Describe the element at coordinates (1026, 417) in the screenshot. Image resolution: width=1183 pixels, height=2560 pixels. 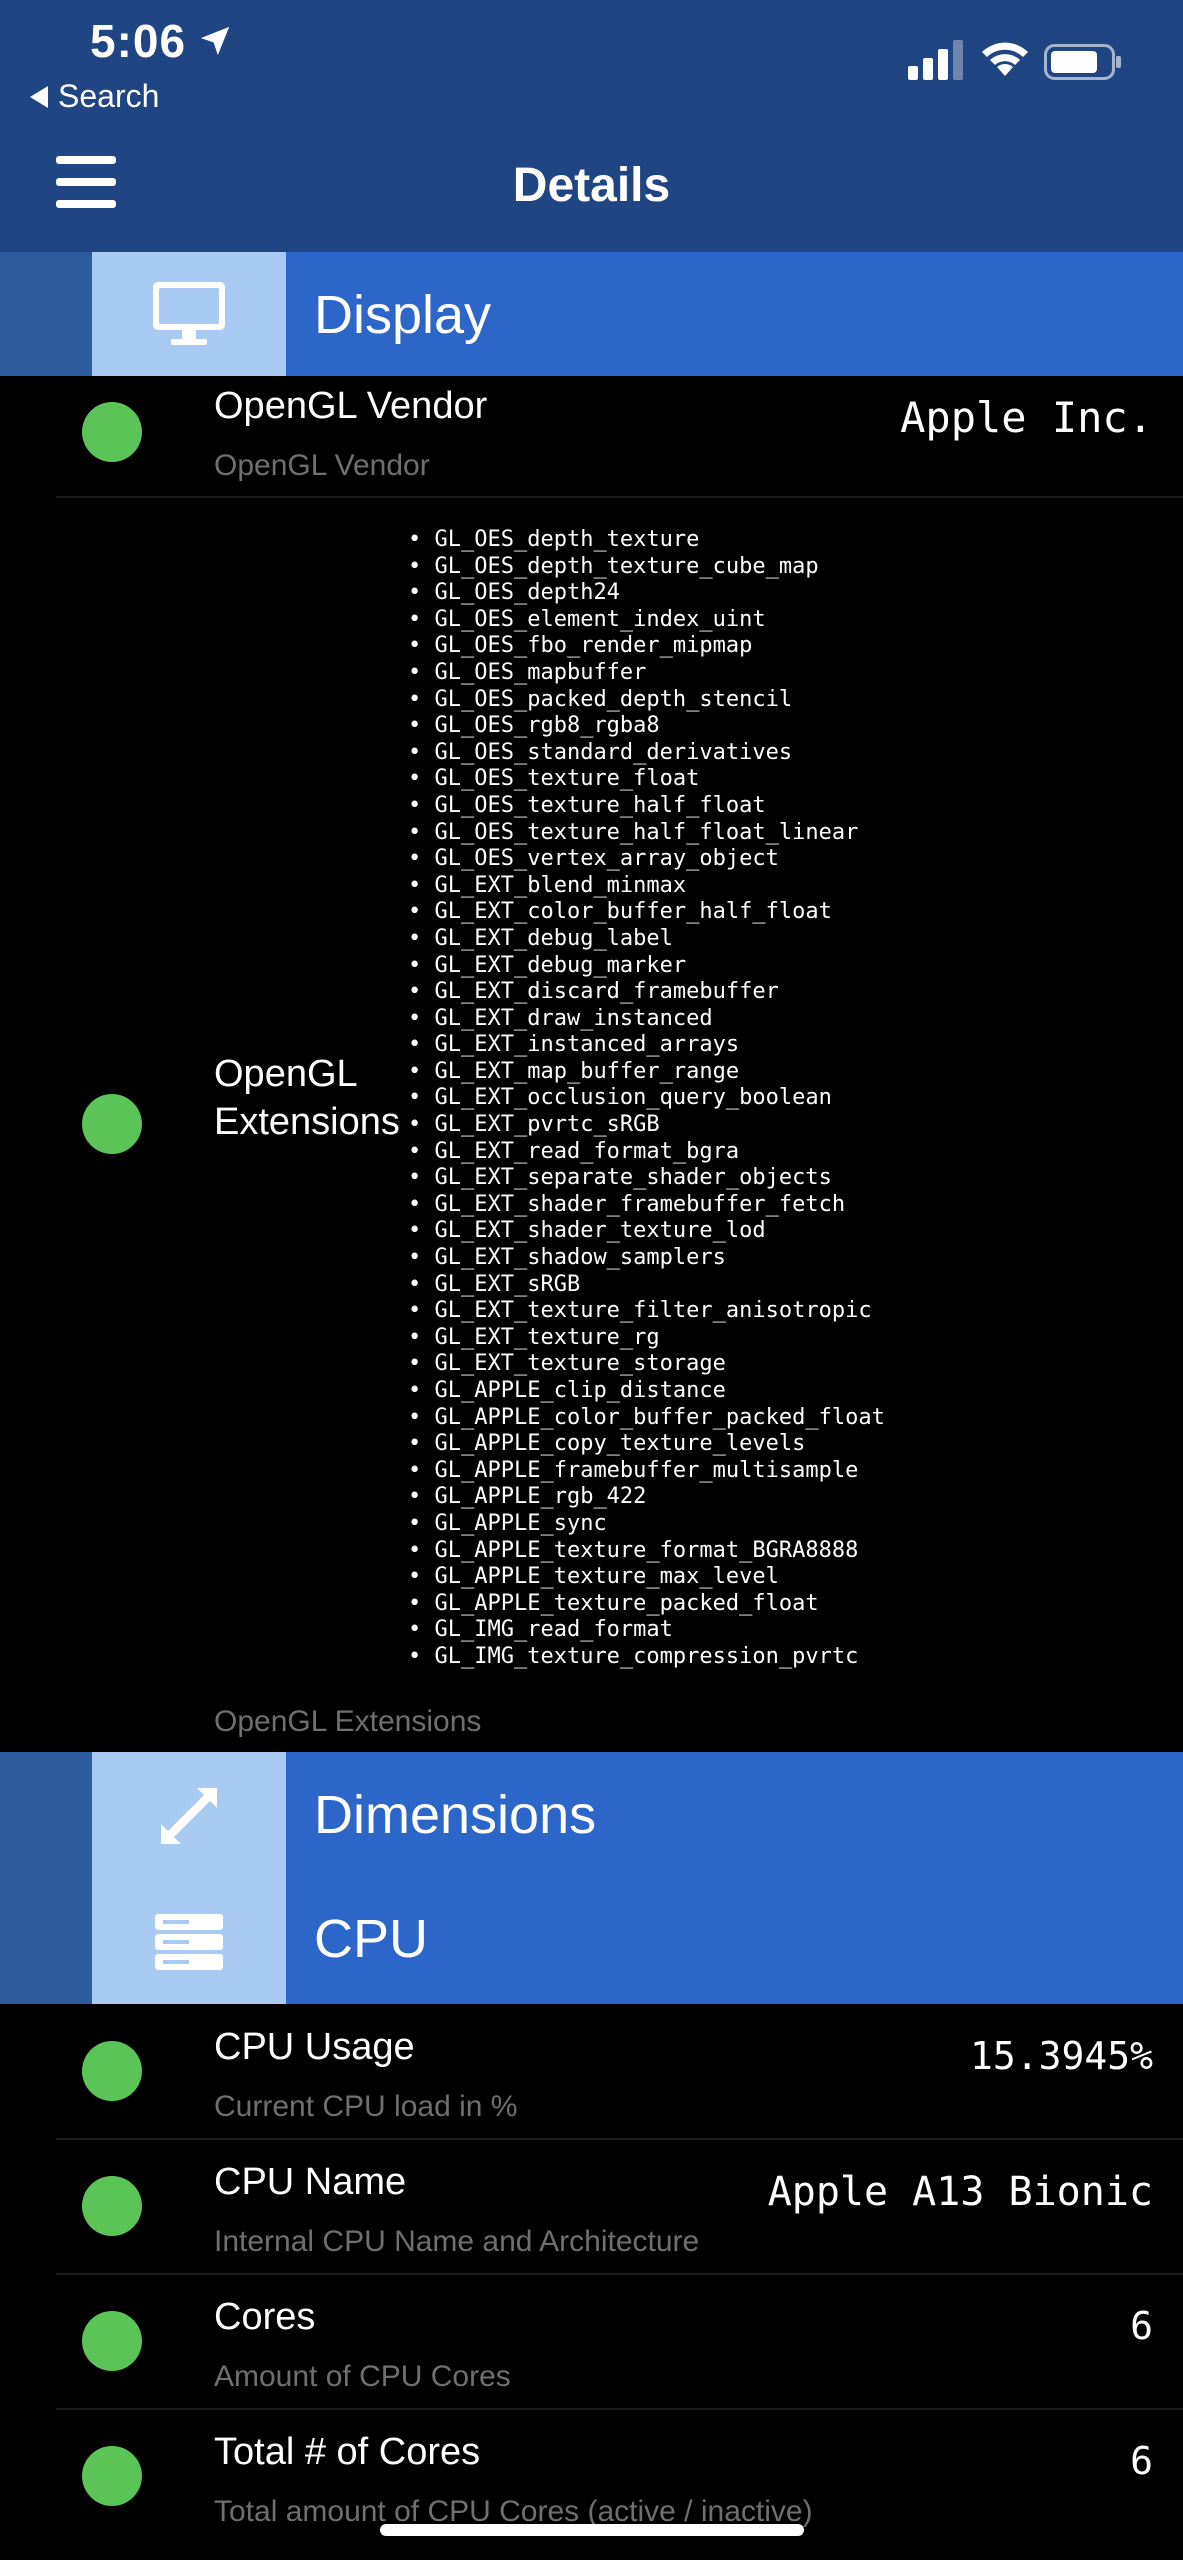
I see `row-value: Apple Inc.` at that location.